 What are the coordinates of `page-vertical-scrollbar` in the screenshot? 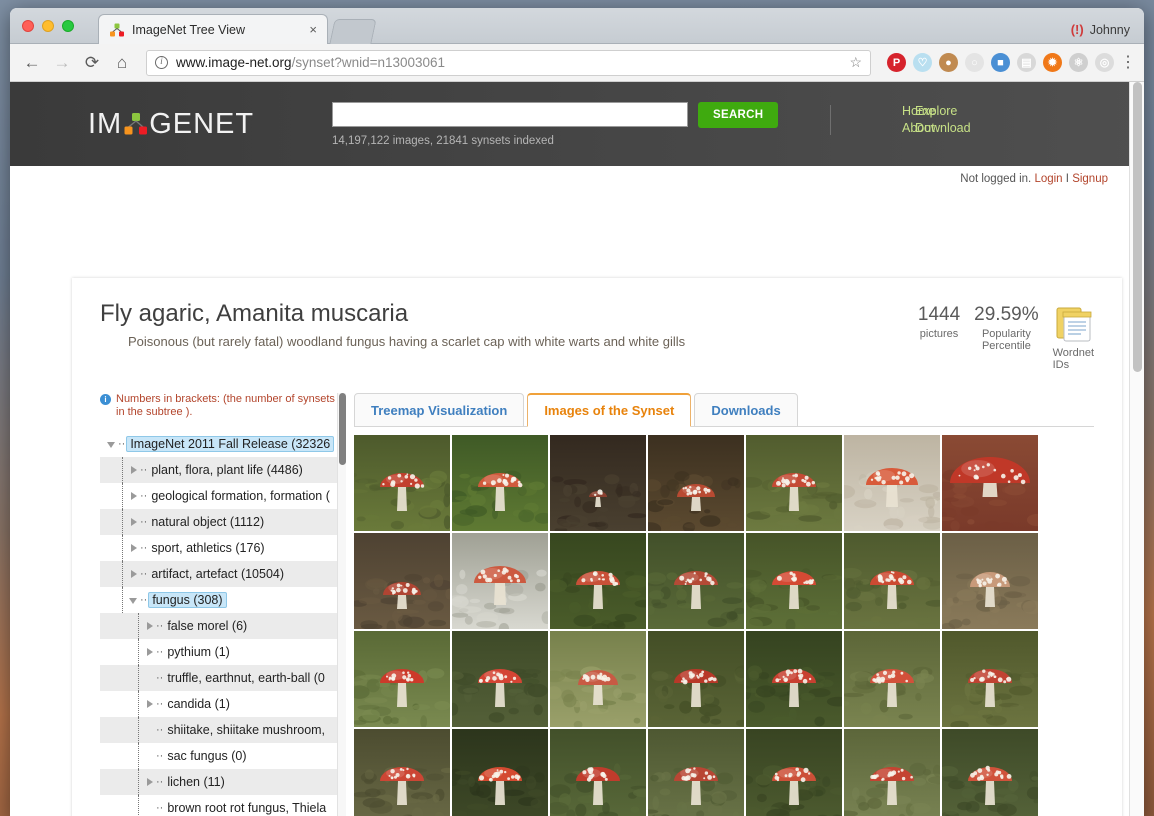 It's located at (1136, 449).